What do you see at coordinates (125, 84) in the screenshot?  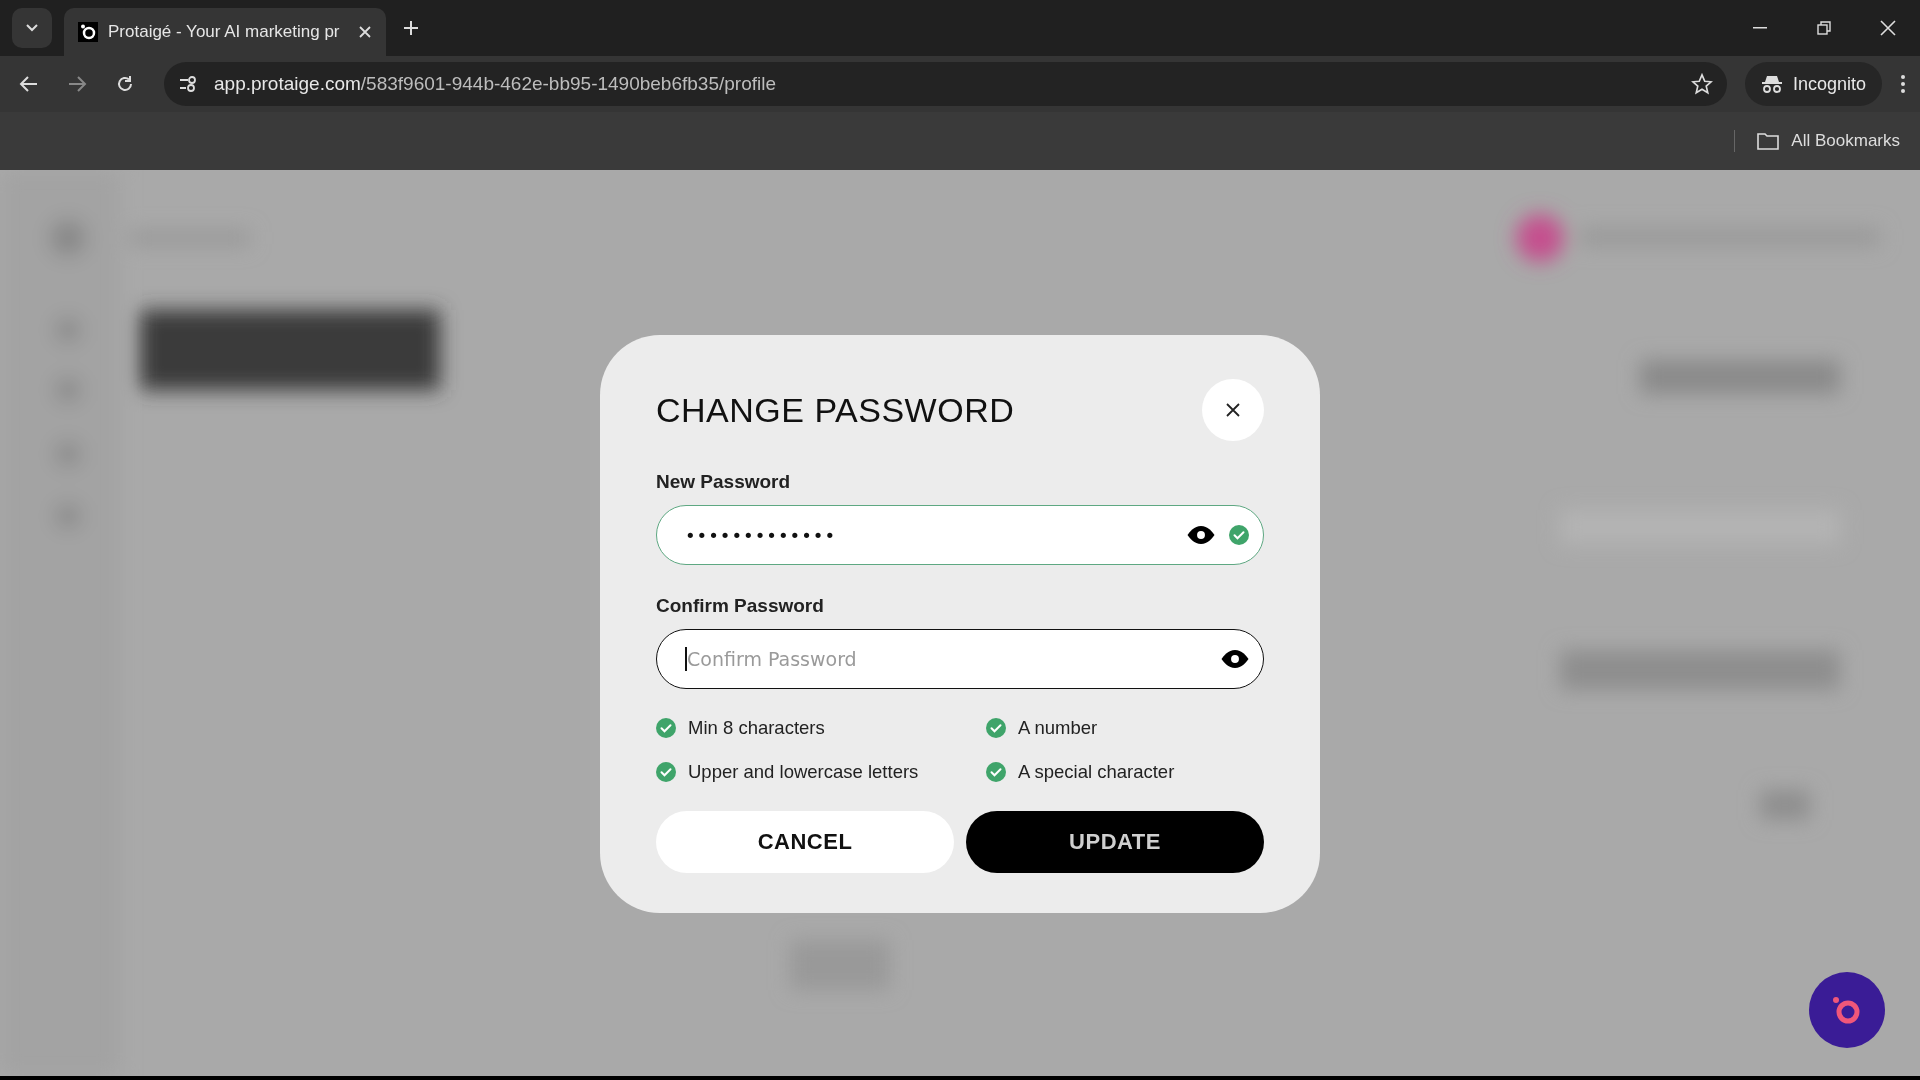 I see `reload-icon` at bounding box center [125, 84].